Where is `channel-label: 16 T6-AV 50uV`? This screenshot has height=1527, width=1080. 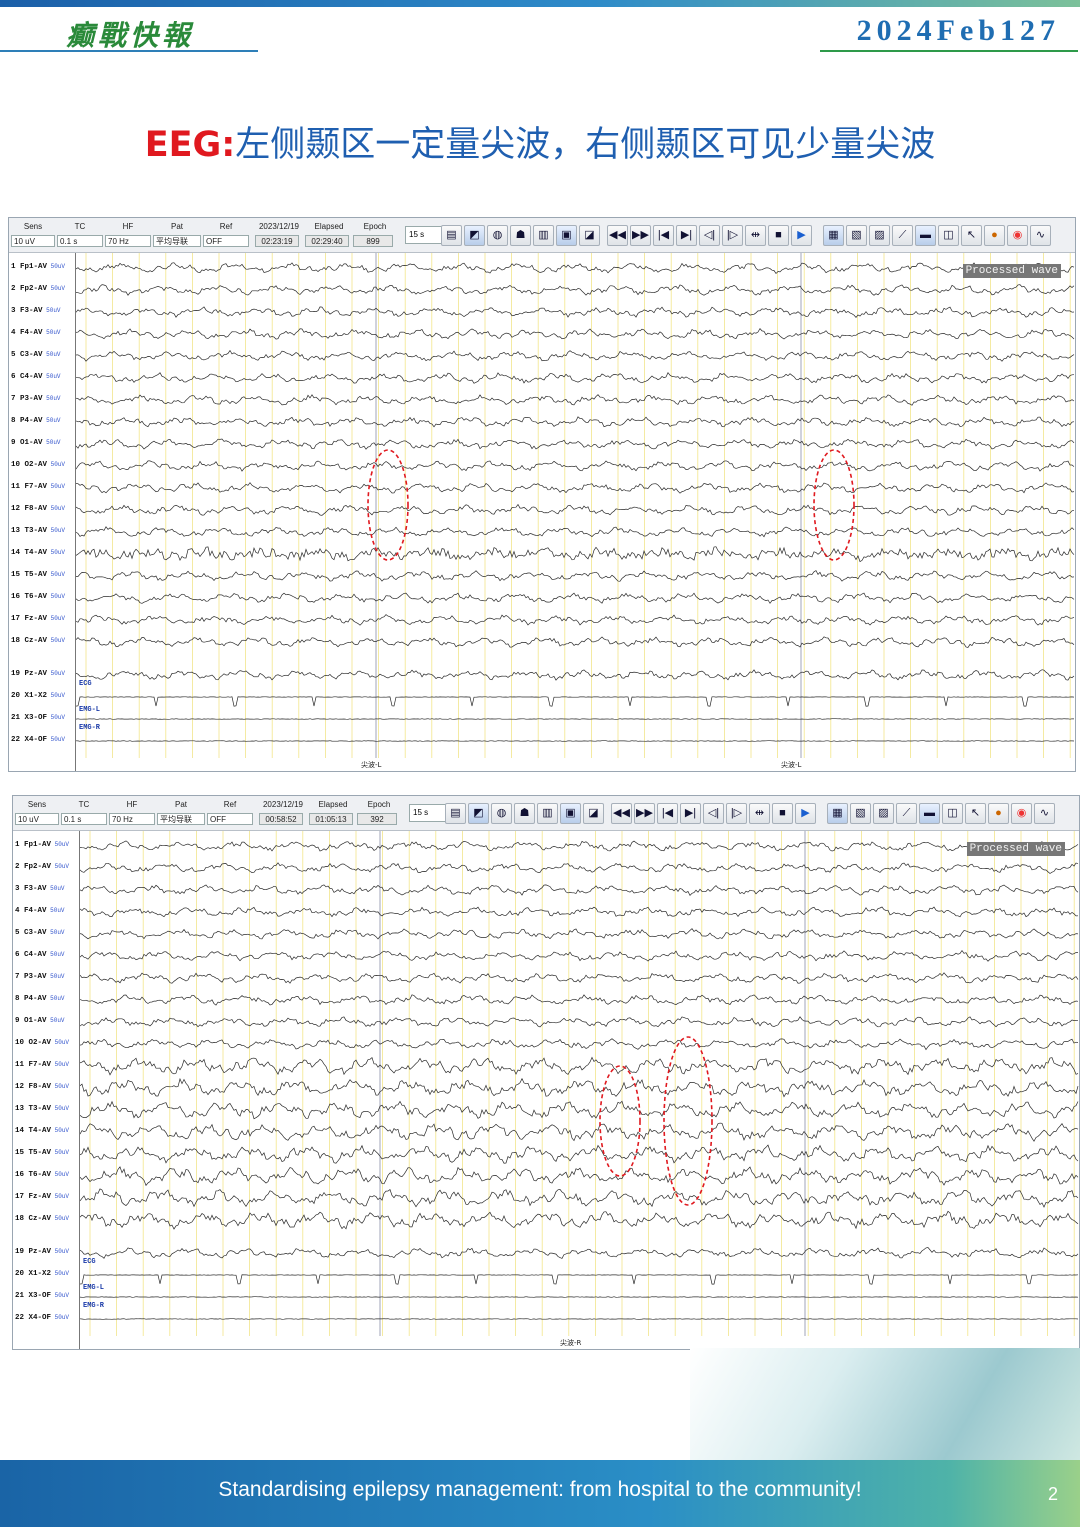 channel-label: 16 T6-AV 50uV is located at coordinates (38, 597).